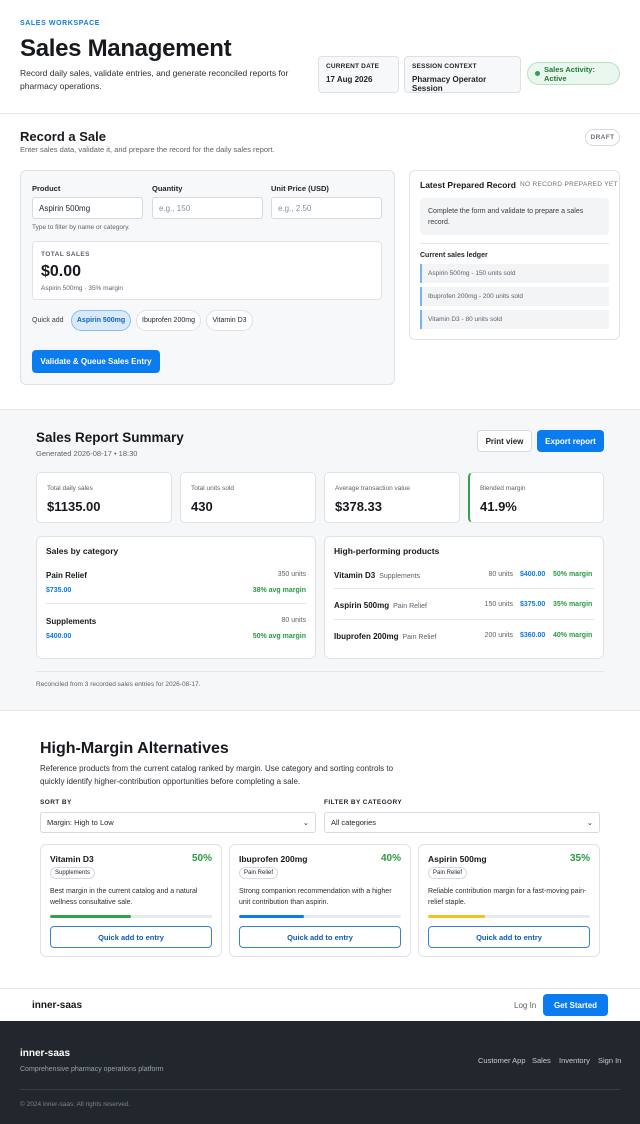 The width and height of the screenshot is (640, 1124). What do you see at coordinates (81, 227) in the screenshot?
I see `product-hint: Type to filter by name or category.` at bounding box center [81, 227].